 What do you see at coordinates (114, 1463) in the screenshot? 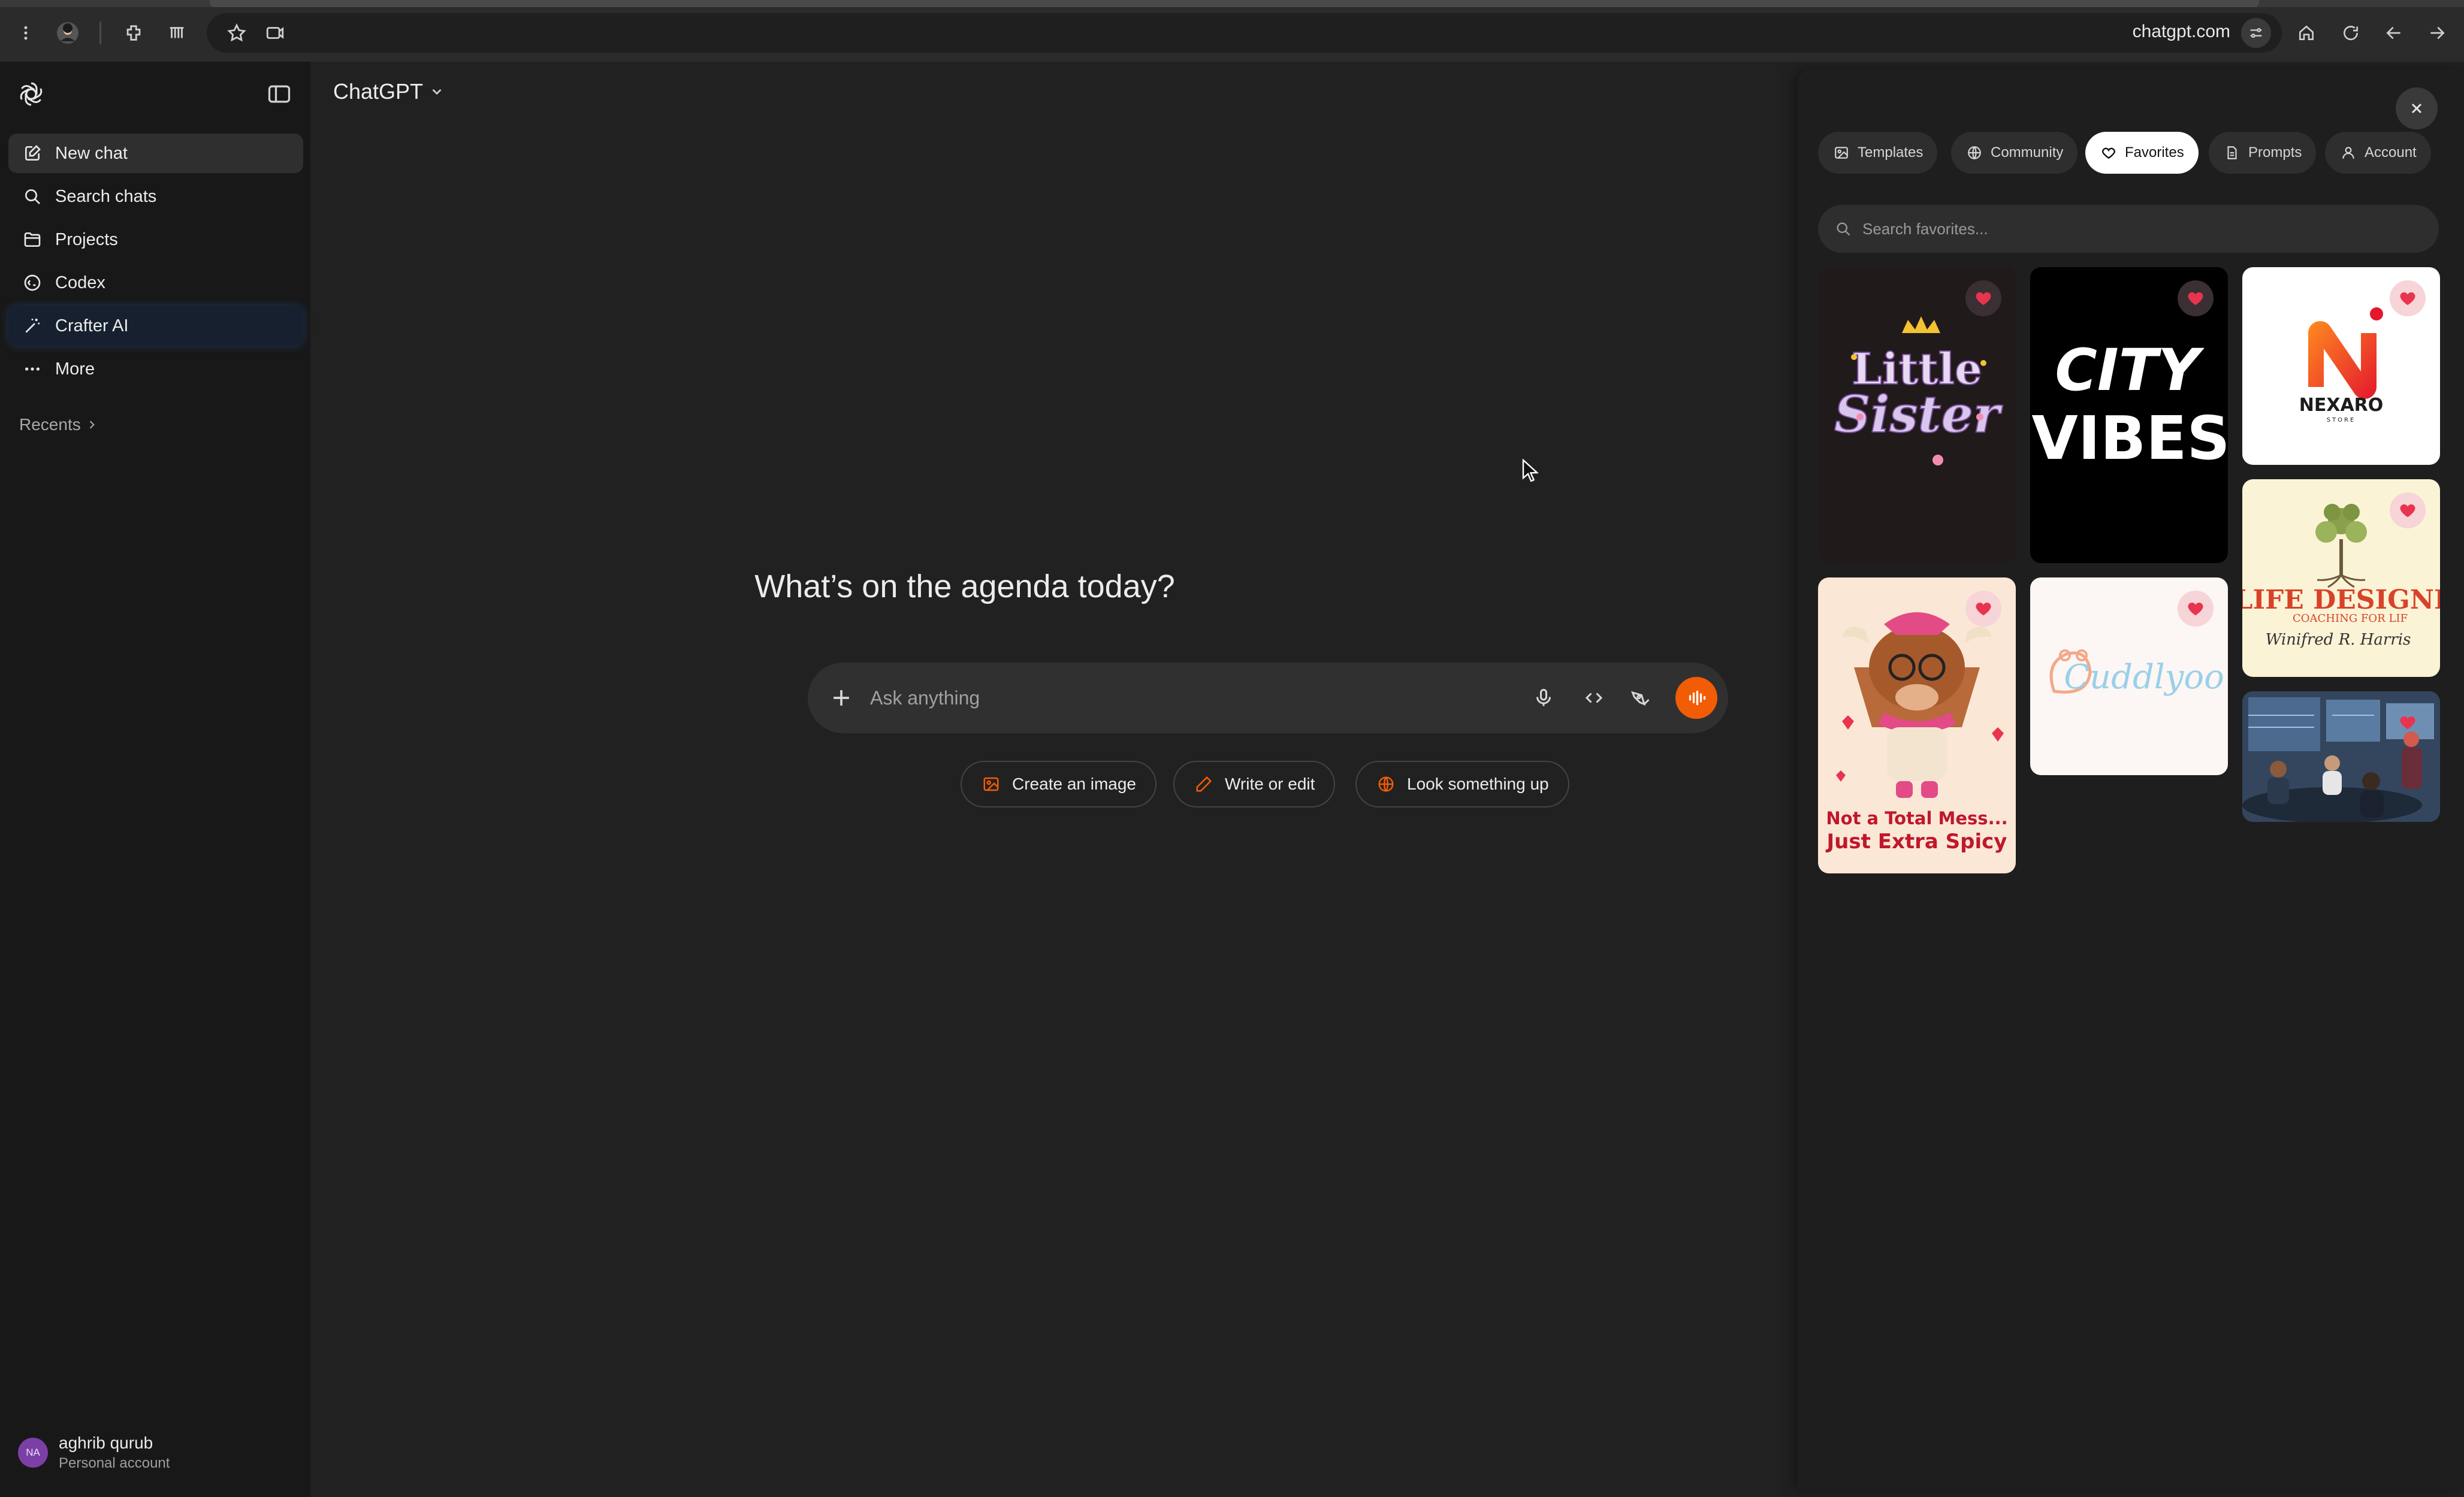
I see `user-plan: Personal account` at bounding box center [114, 1463].